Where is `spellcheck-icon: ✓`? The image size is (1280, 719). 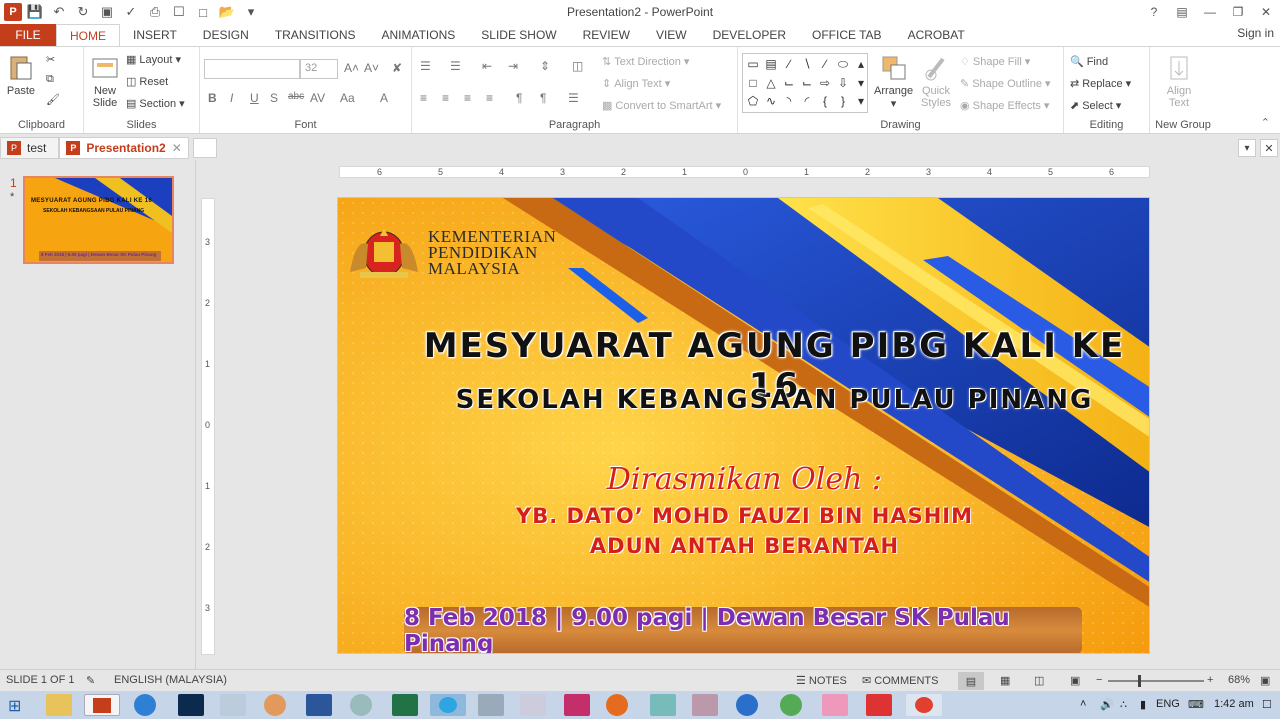 spellcheck-icon: ✓ is located at coordinates (131, 12).